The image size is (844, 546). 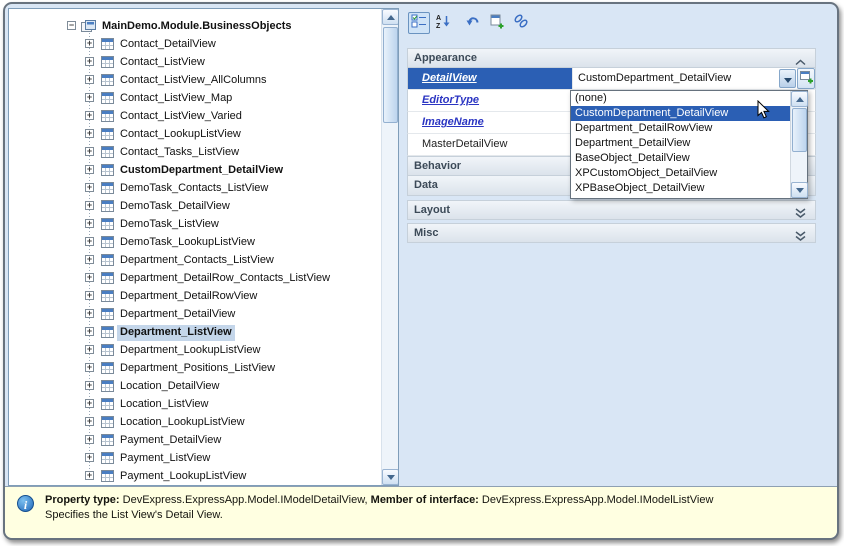 I want to click on tree-item-label: Contact_LookupListView, so click(x=180, y=134).